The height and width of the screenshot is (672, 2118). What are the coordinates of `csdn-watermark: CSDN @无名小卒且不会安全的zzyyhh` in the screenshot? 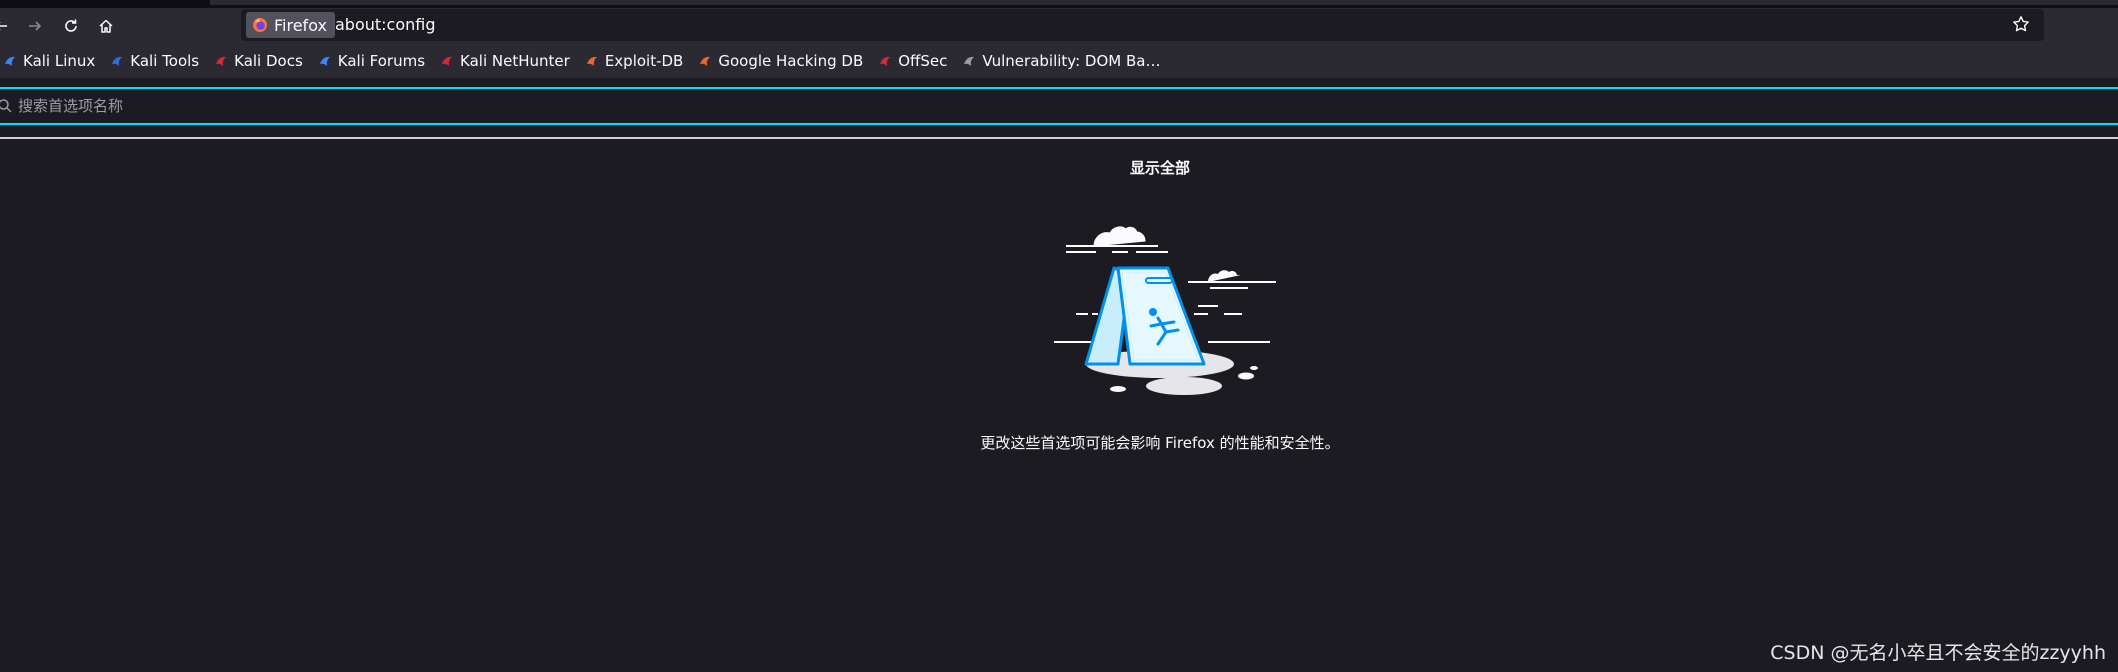 It's located at (1938, 653).